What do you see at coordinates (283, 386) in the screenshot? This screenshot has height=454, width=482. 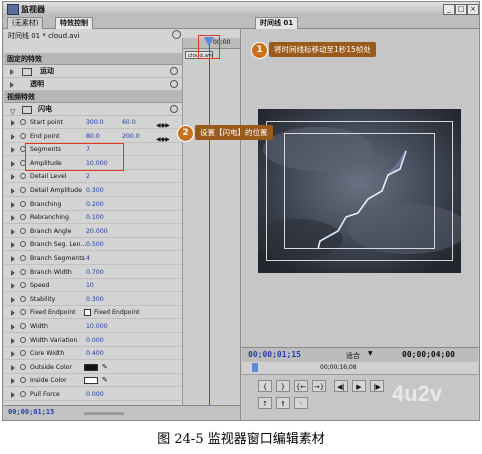 I see `mark-out-icon: }` at bounding box center [283, 386].